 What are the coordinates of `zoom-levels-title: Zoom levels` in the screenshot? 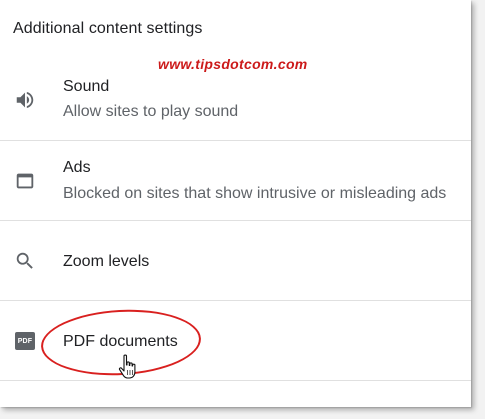 It's located at (106, 261).